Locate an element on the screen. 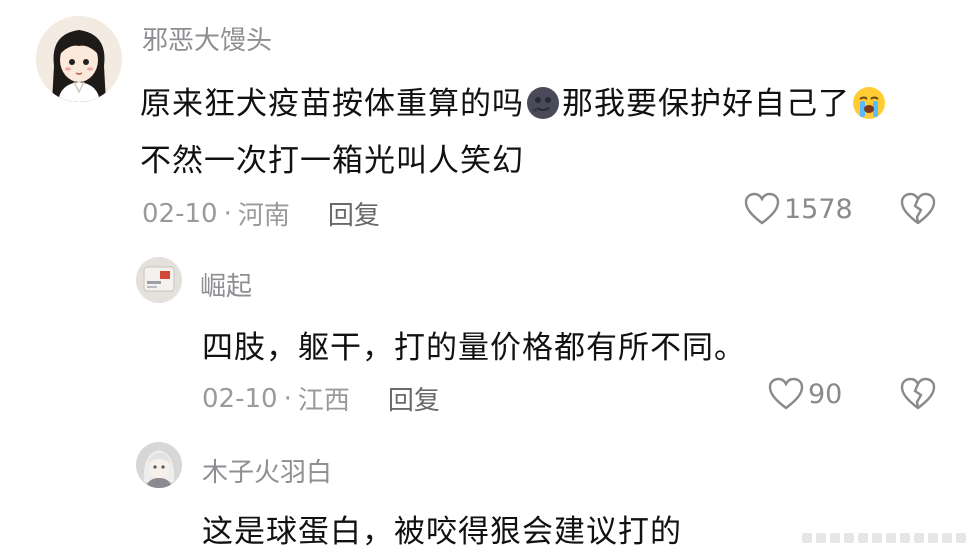 This screenshot has height=551, width=980. like-button: 1578 is located at coordinates (798, 209).